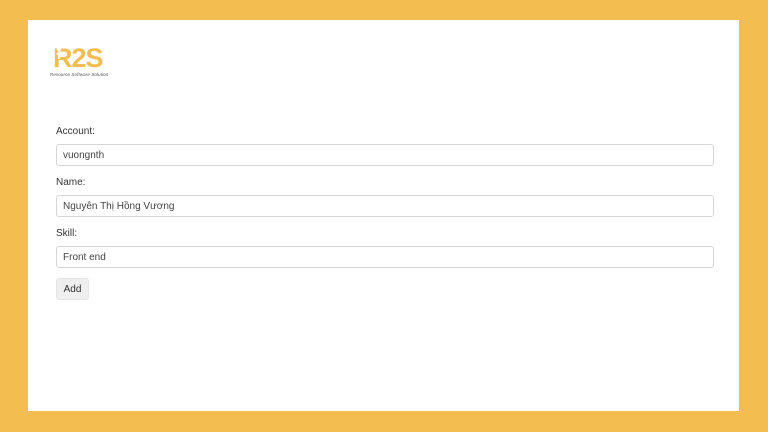  Describe the element at coordinates (385, 155) in the screenshot. I see `account-input` at that location.